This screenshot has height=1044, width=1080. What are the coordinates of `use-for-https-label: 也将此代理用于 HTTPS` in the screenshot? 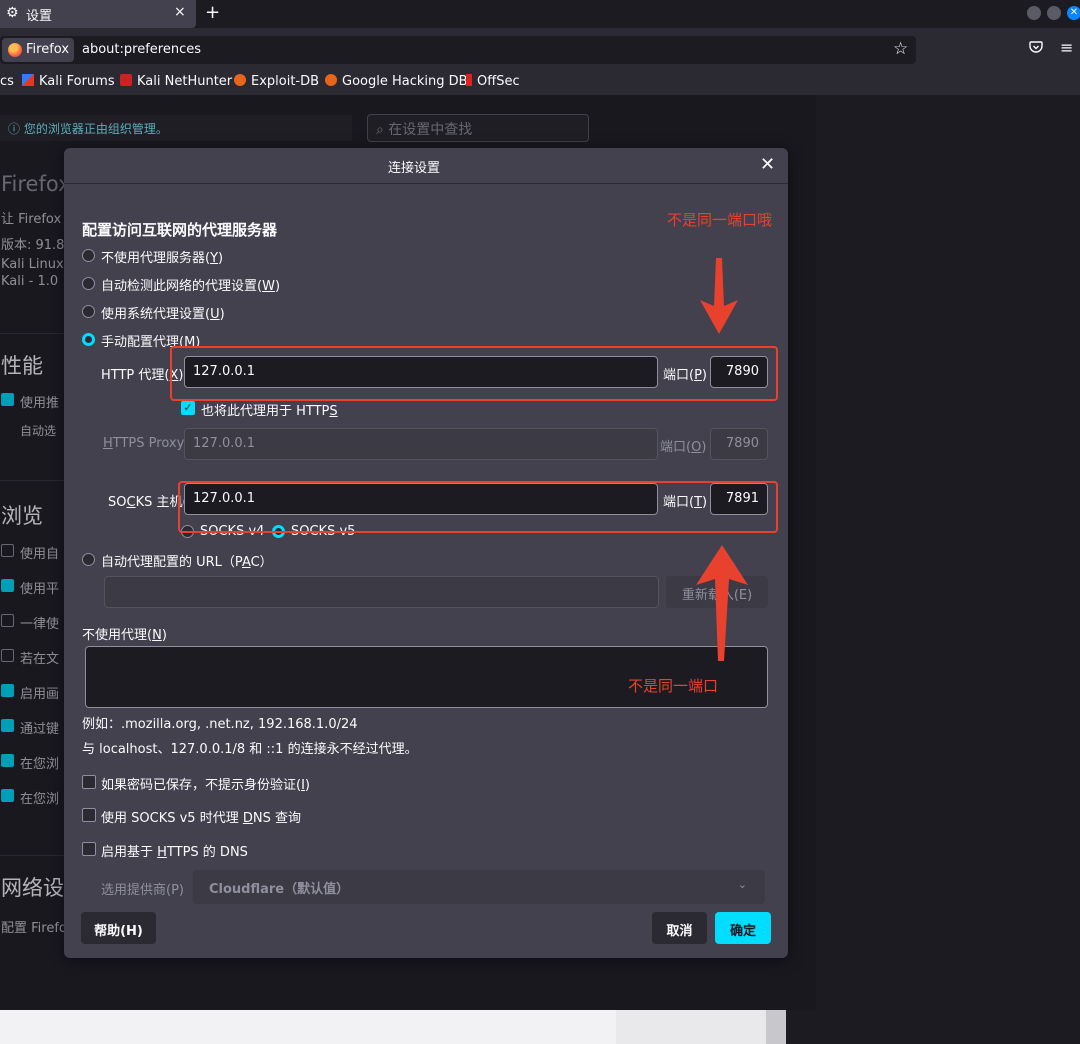 It's located at (269, 411).